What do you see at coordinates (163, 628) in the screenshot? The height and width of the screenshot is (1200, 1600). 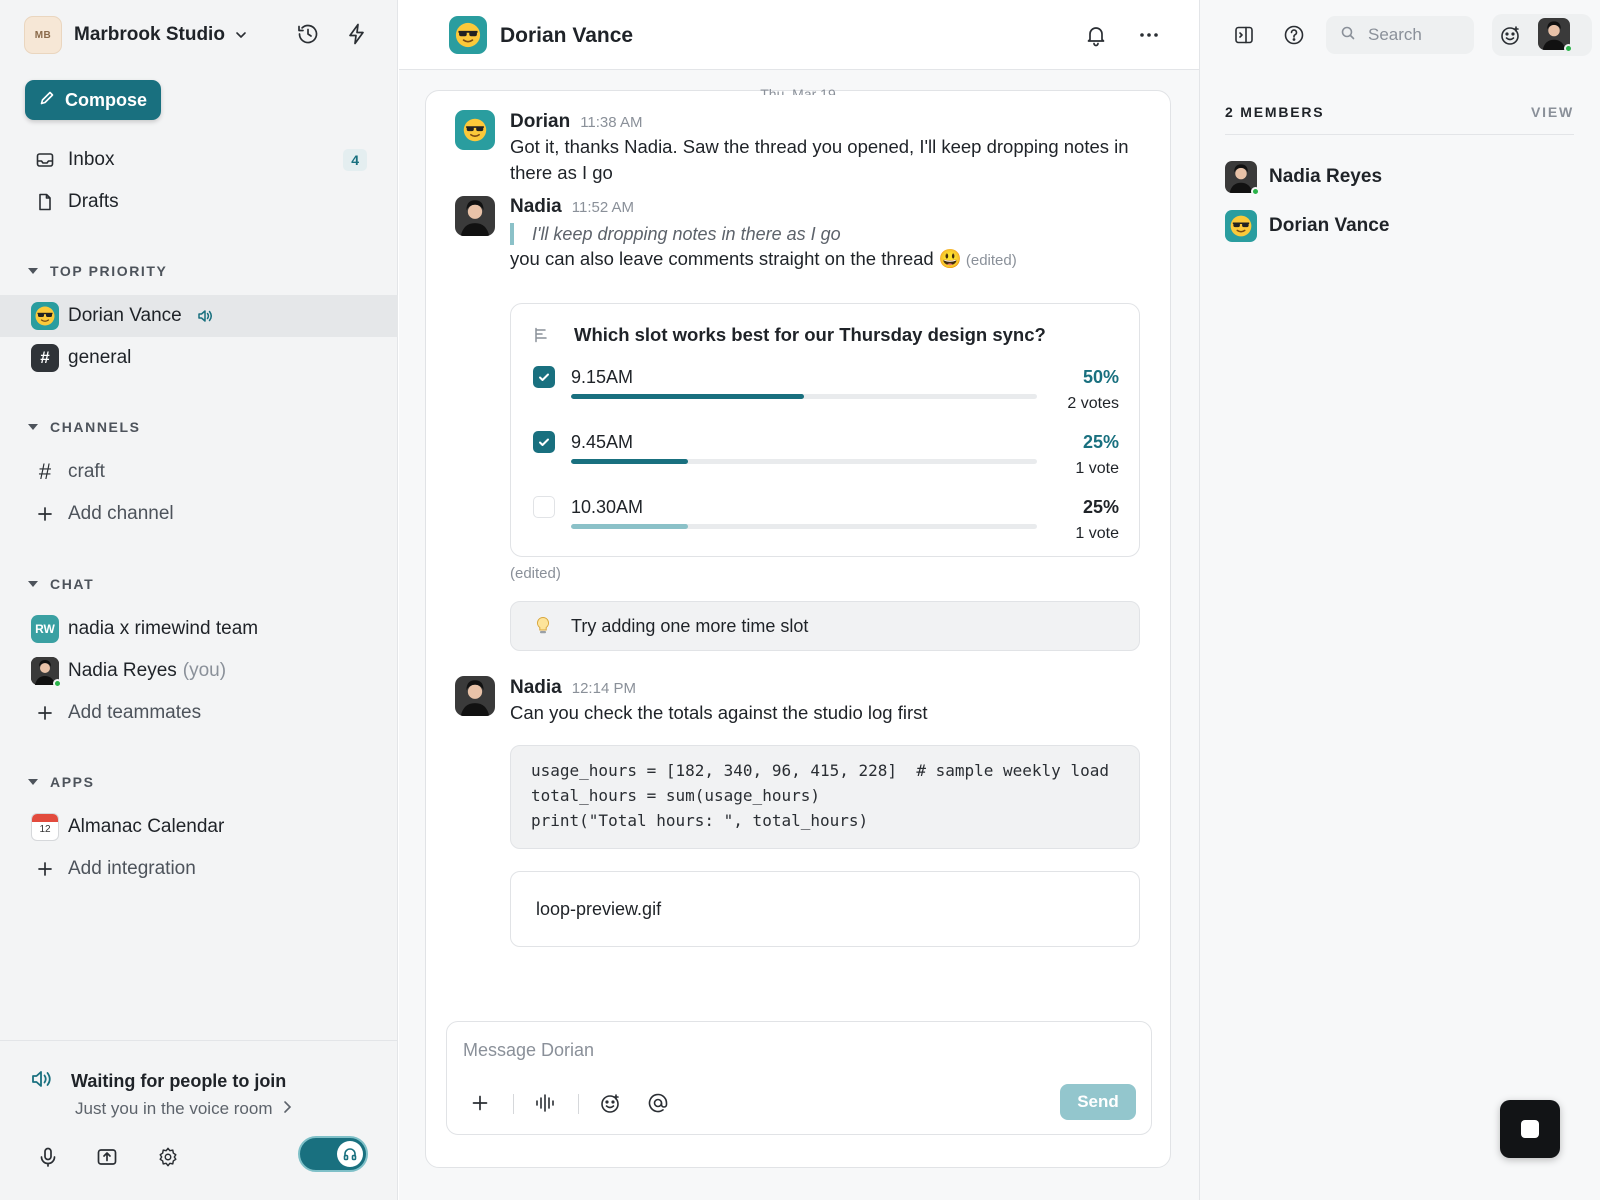 I see `sidebar-item-label: nadia x rimewind team` at bounding box center [163, 628].